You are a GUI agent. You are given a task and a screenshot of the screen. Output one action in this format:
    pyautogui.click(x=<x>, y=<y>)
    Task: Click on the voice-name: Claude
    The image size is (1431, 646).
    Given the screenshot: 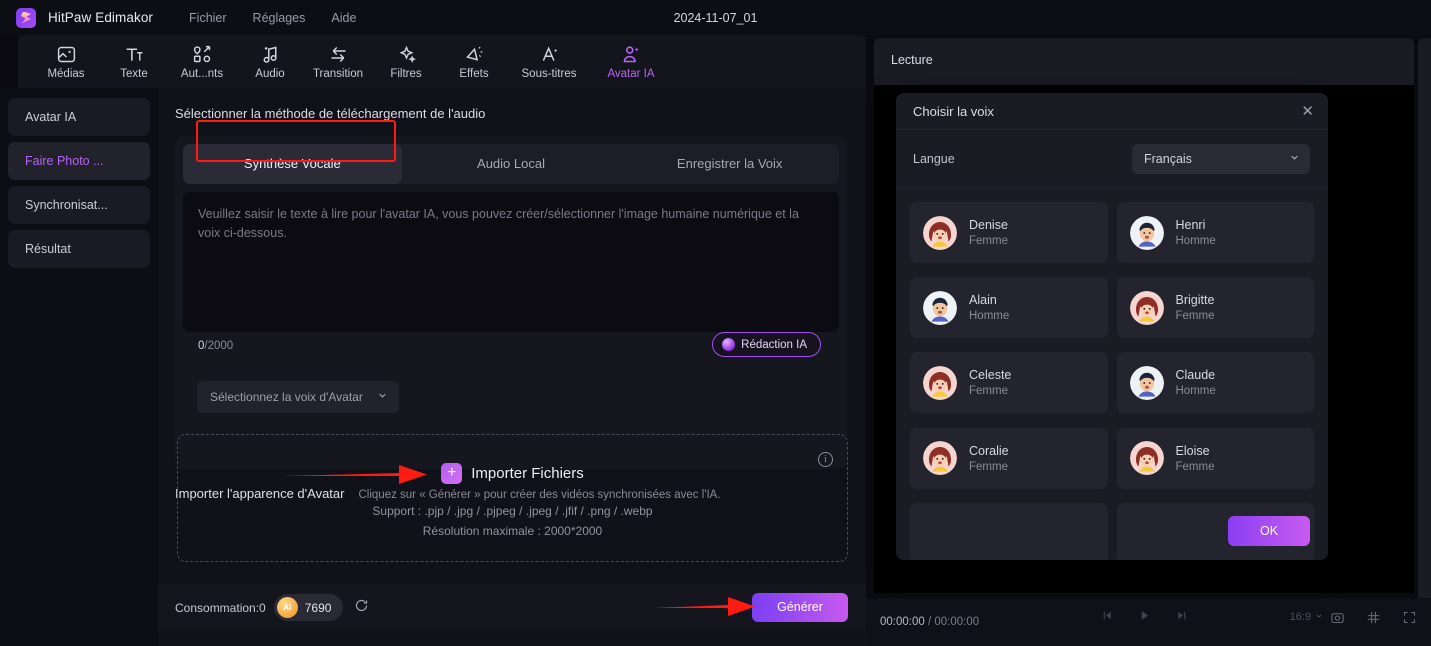 What is the action you would take?
    pyautogui.click(x=1195, y=375)
    